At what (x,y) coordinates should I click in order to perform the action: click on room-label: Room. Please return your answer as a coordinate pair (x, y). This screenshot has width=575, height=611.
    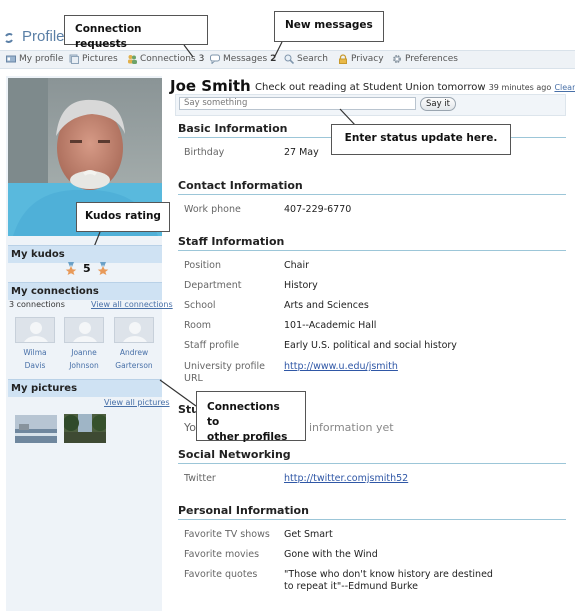
    Looking at the image, I should click on (198, 325).